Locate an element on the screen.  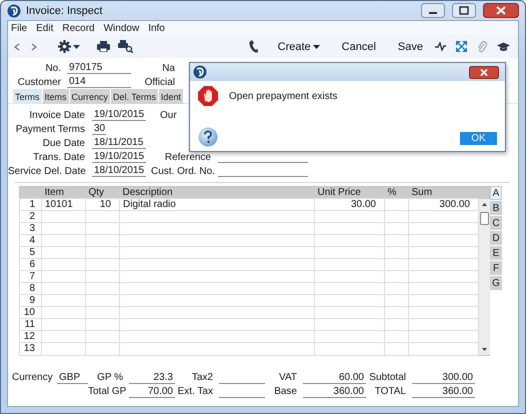
field-label: No. is located at coordinates (52, 68).